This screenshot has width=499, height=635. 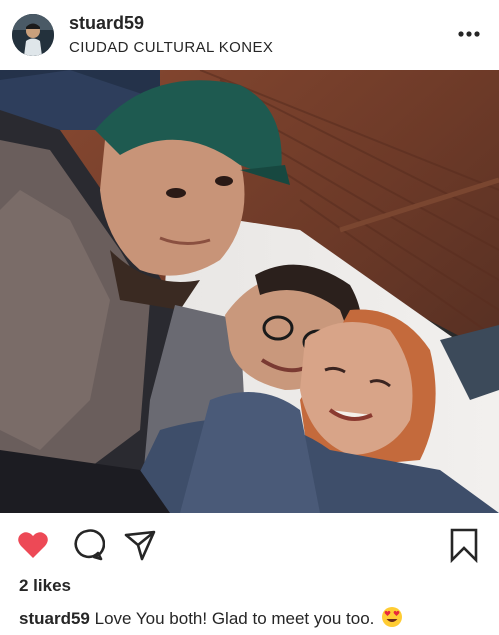 I want to click on caption-text: Love You both! Glad to meet you too., so click(x=234, y=618).